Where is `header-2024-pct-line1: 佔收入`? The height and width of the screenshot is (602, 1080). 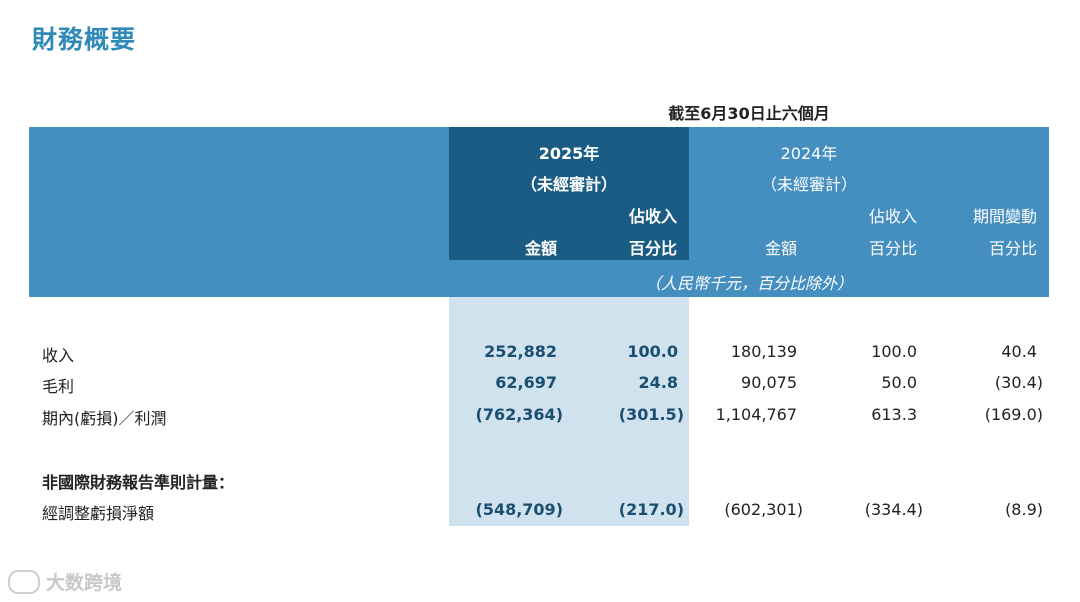
header-2024-pct-line1: 佔收入 is located at coordinates (892, 216).